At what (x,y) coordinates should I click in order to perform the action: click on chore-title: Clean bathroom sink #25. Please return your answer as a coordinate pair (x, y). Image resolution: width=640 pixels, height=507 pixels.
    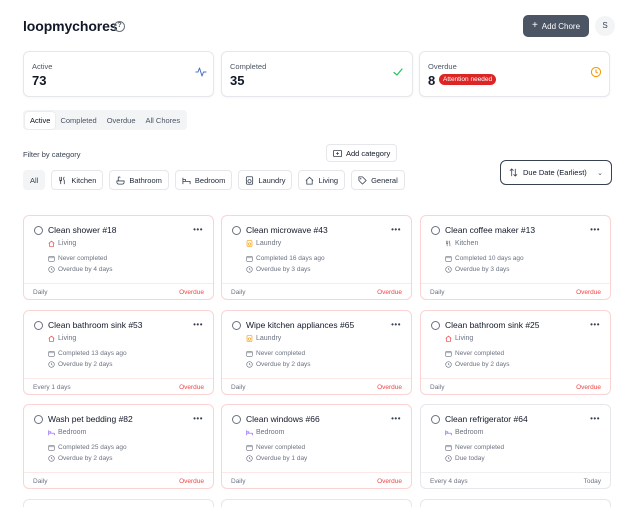
    Looking at the image, I should click on (492, 325).